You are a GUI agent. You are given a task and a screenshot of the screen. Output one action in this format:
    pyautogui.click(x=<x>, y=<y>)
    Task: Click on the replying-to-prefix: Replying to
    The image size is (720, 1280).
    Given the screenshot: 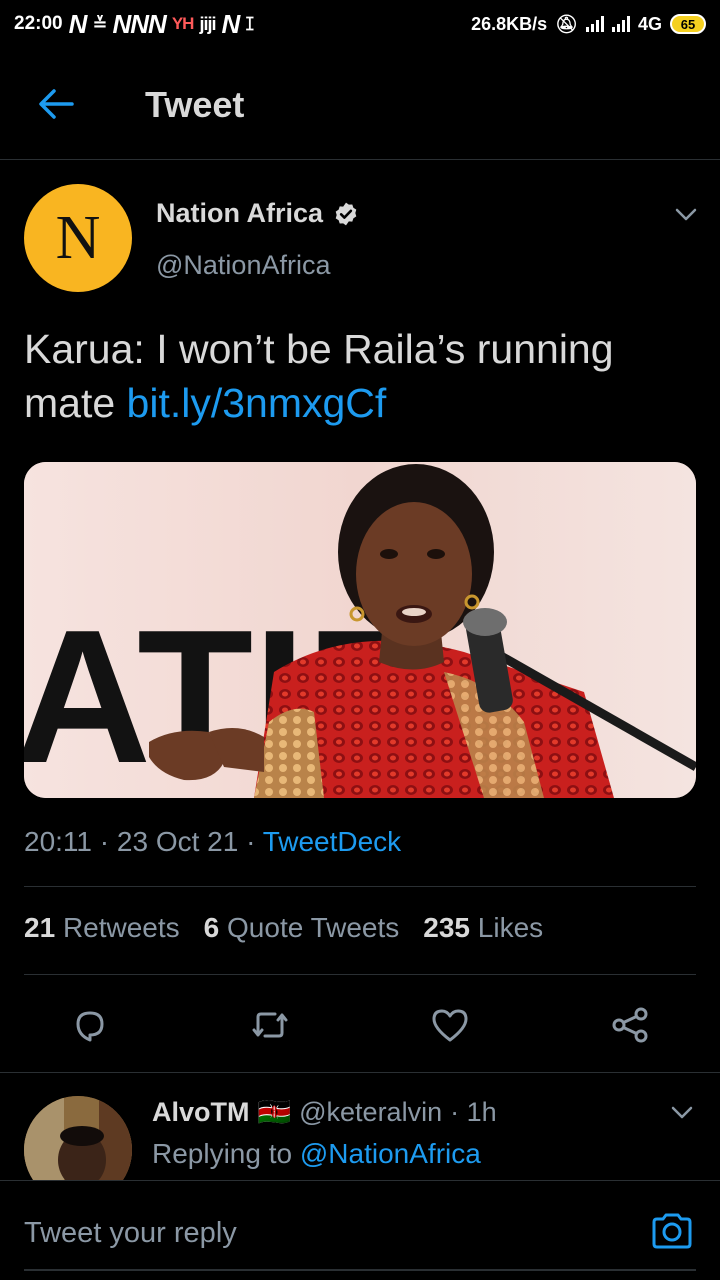 What is the action you would take?
    pyautogui.click(x=222, y=1153)
    